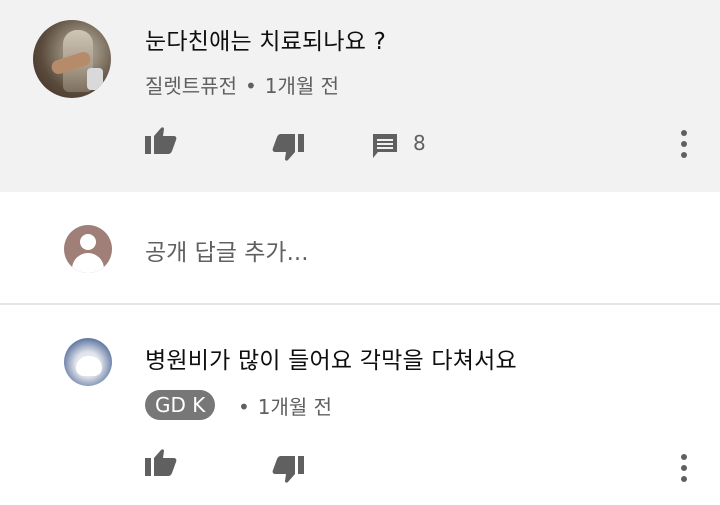 This screenshot has height=505, width=720. What do you see at coordinates (88, 242) in the screenshot?
I see `avatar-head` at bounding box center [88, 242].